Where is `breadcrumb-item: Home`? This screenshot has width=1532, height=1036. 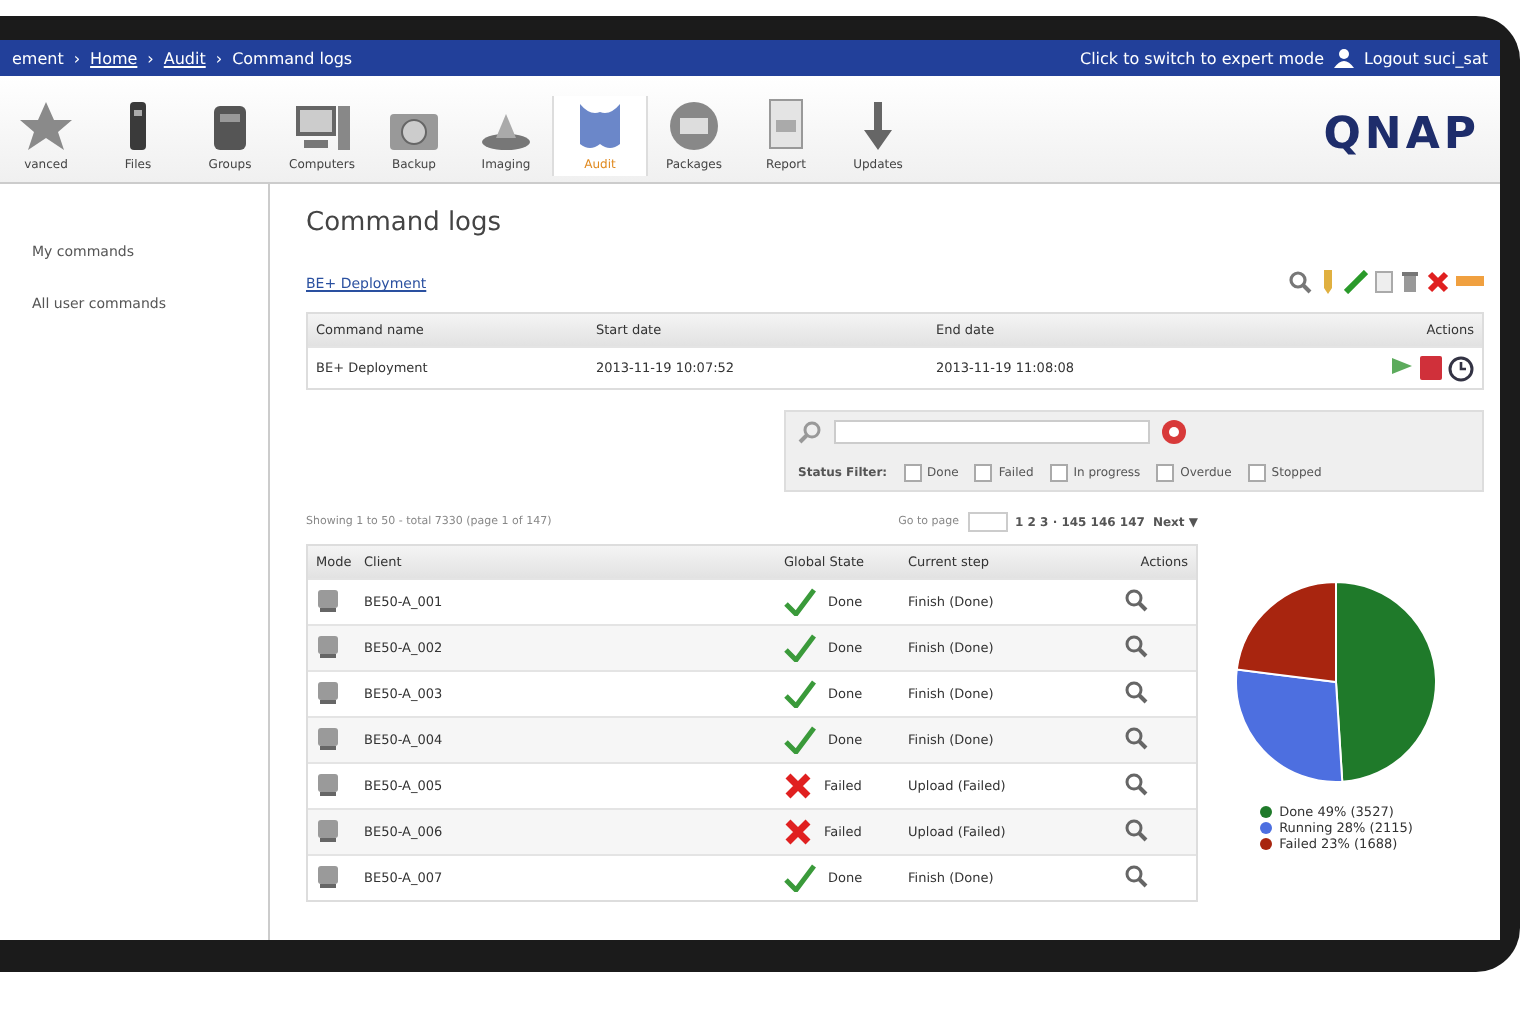 breadcrumb-item: Home is located at coordinates (114, 58).